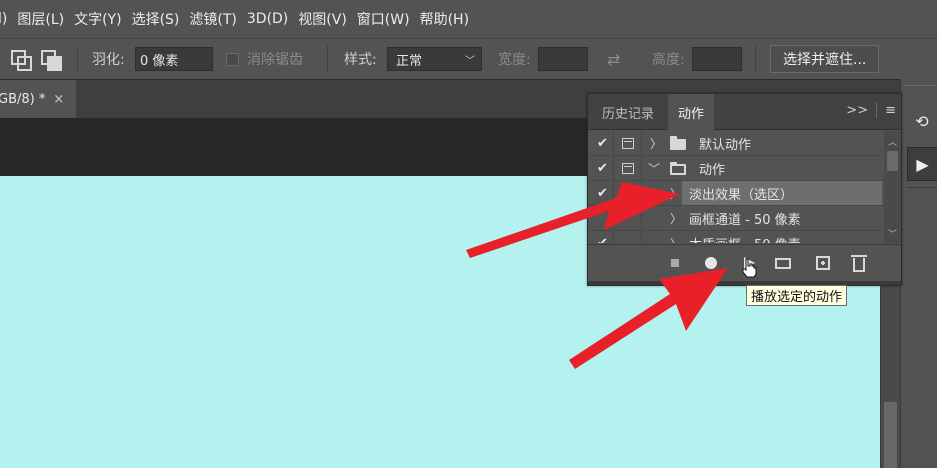 Image resolution: width=937 pixels, height=468 pixels. What do you see at coordinates (514, 60) in the screenshot?
I see `width-label: 宽度:` at bounding box center [514, 60].